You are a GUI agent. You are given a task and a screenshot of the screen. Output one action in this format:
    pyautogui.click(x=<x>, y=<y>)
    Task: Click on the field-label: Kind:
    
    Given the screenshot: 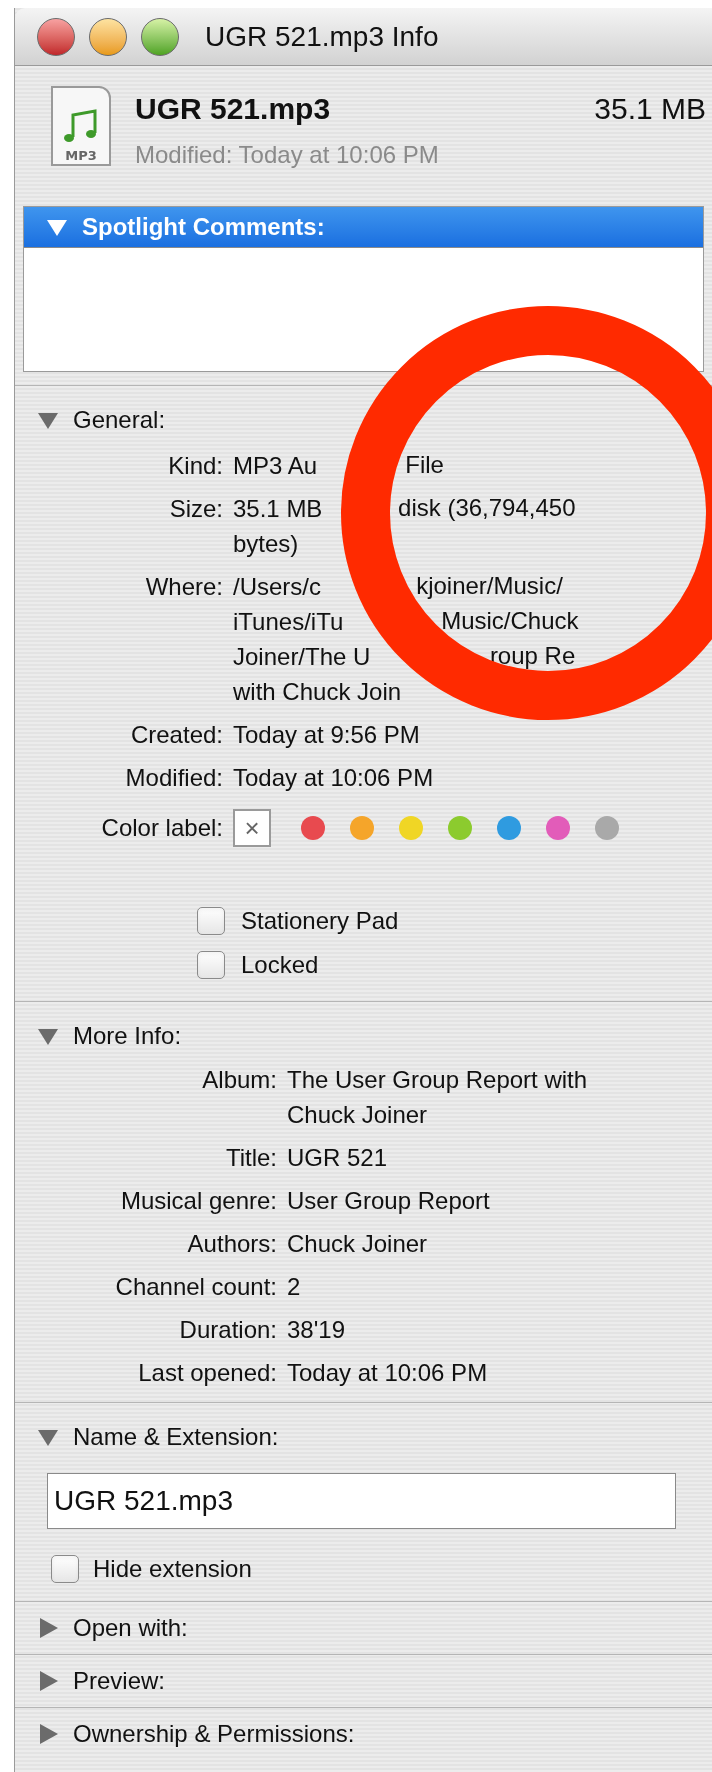 What is the action you would take?
    pyautogui.click(x=195, y=466)
    